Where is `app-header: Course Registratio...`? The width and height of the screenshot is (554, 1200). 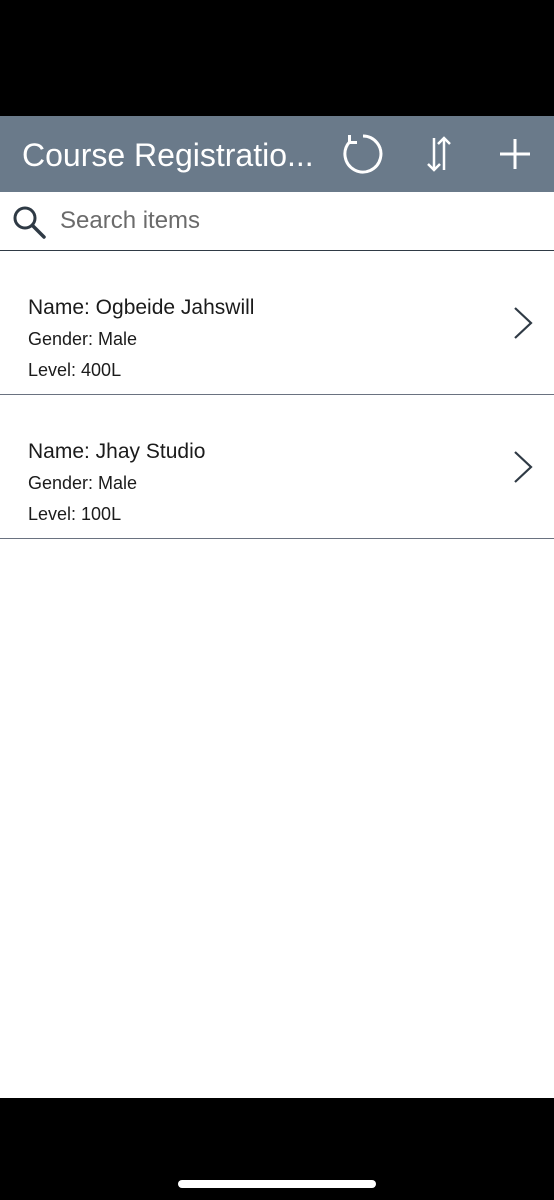 app-header: Course Registratio... is located at coordinates (277, 154).